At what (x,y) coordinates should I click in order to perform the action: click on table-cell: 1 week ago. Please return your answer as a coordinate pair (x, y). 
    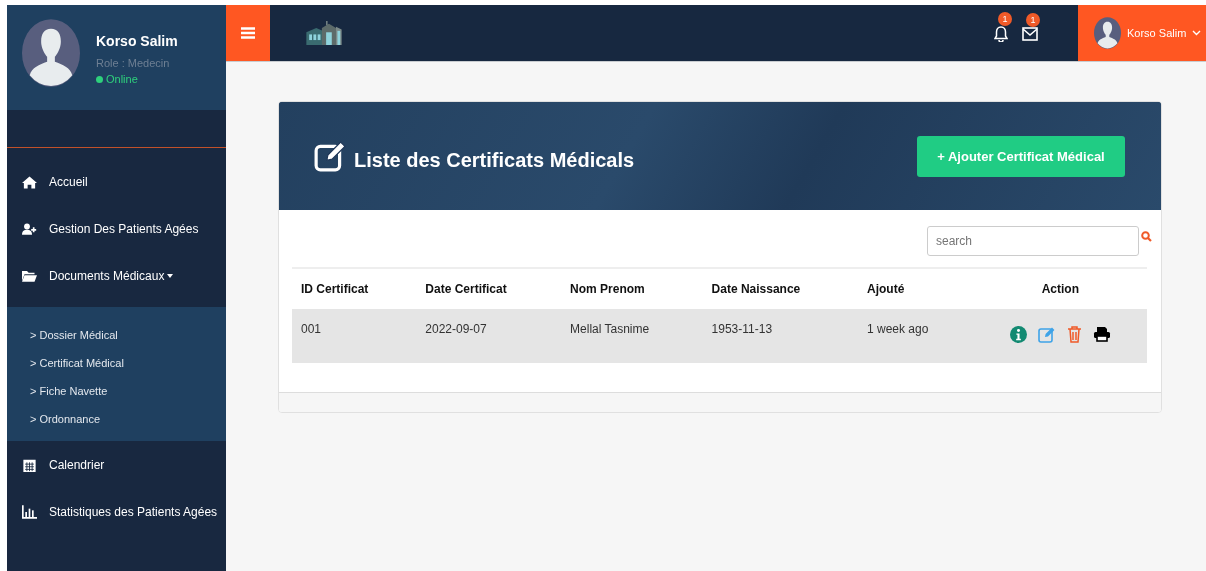
    Looking at the image, I should click on (916, 336).